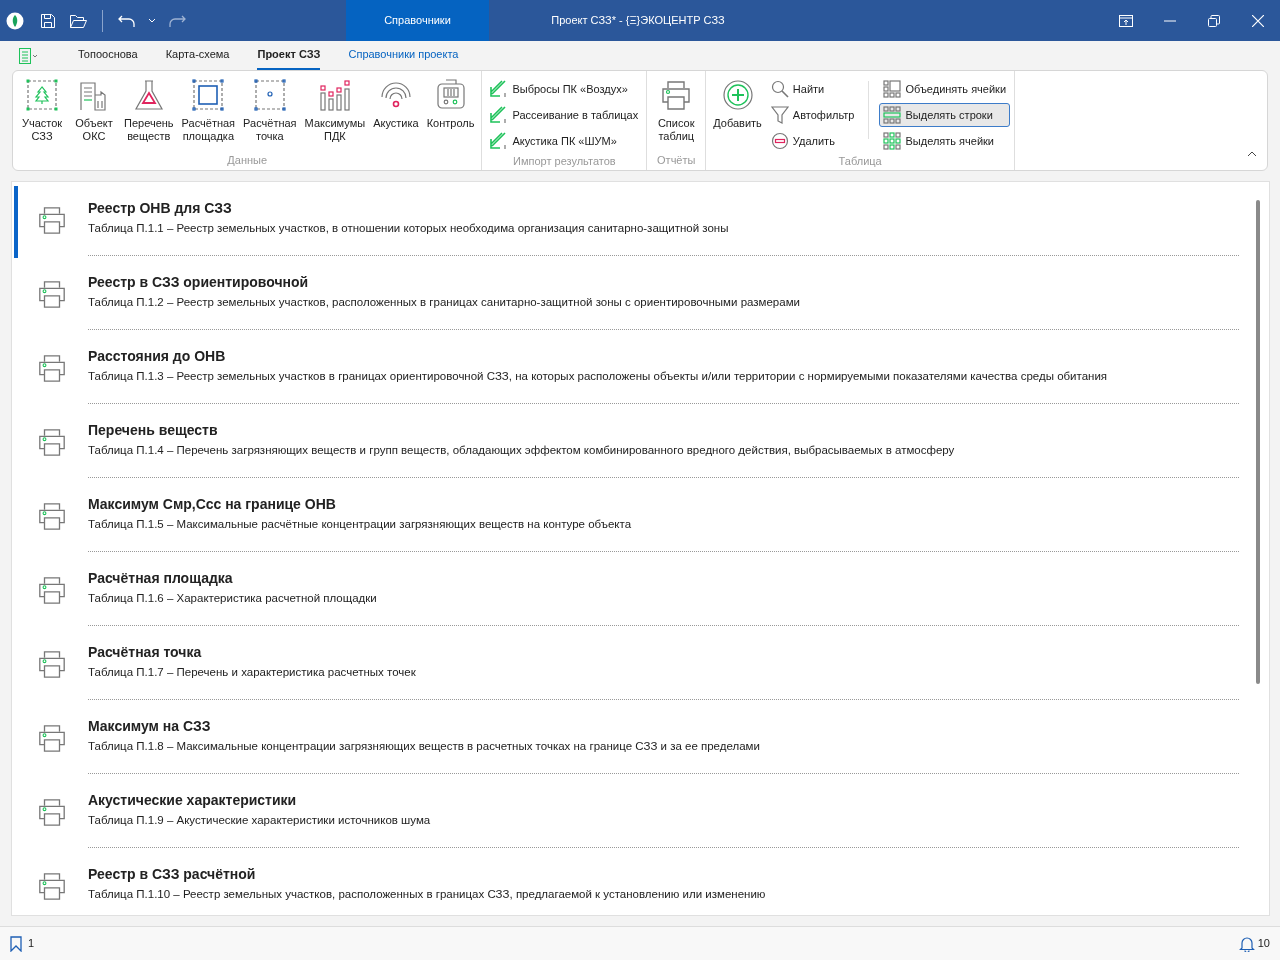 The width and height of the screenshot is (1280, 960). What do you see at coordinates (42, 113) in the screenshot?
I see `ribbon-button: Участок СЗЗ` at bounding box center [42, 113].